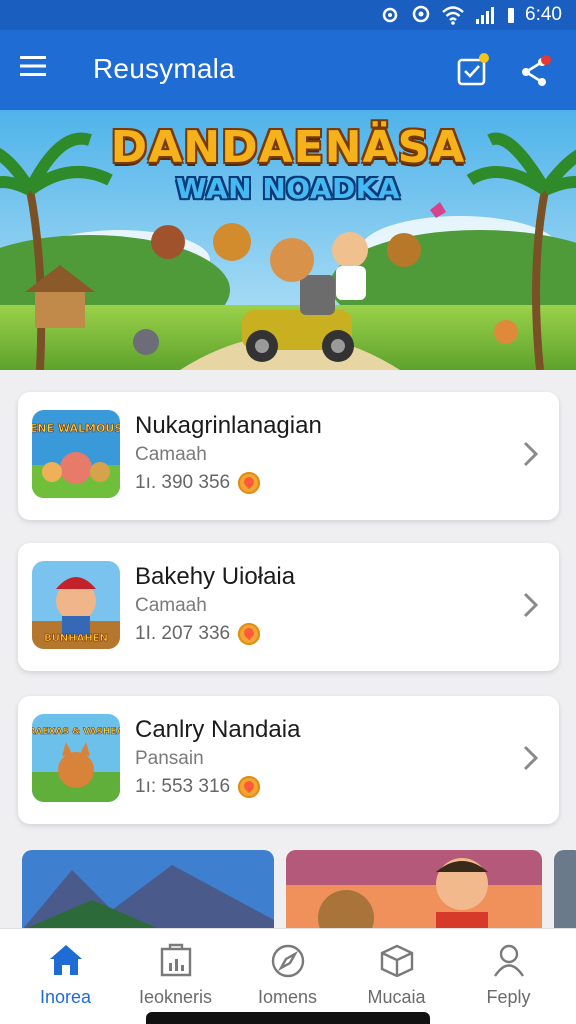 Image resolution: width=576 pixels, height=1024 pixels. What do you see at coordinates (76, 638) in the screenshot?
I see `game-icon-text: BUNHAHEN` at bounding box center [76, 638].